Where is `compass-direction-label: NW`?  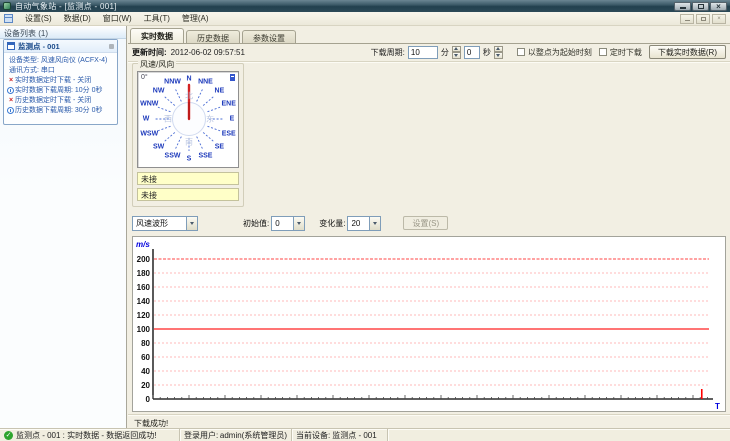
compass-direction-label: NW is located at coordinates (158, 91).